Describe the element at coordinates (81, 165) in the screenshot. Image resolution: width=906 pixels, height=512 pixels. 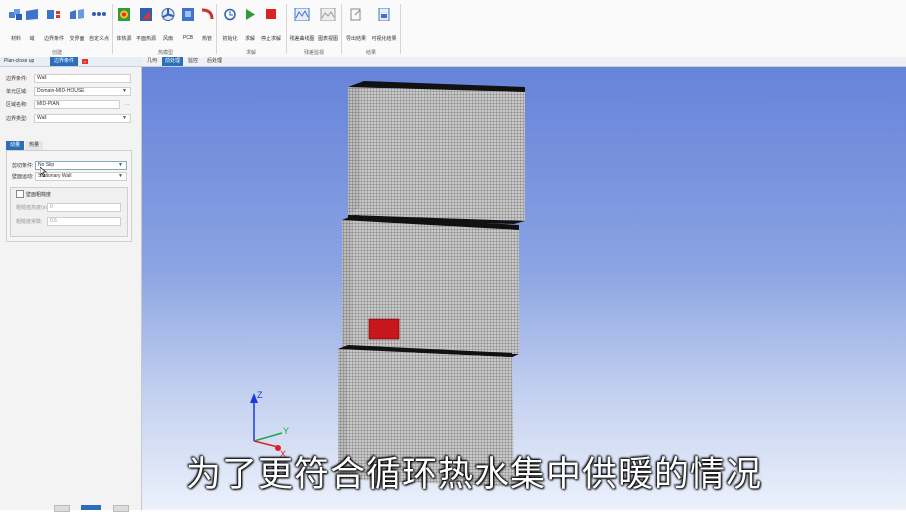
I see `shear-condition-select: No Slip ▼` at that location.